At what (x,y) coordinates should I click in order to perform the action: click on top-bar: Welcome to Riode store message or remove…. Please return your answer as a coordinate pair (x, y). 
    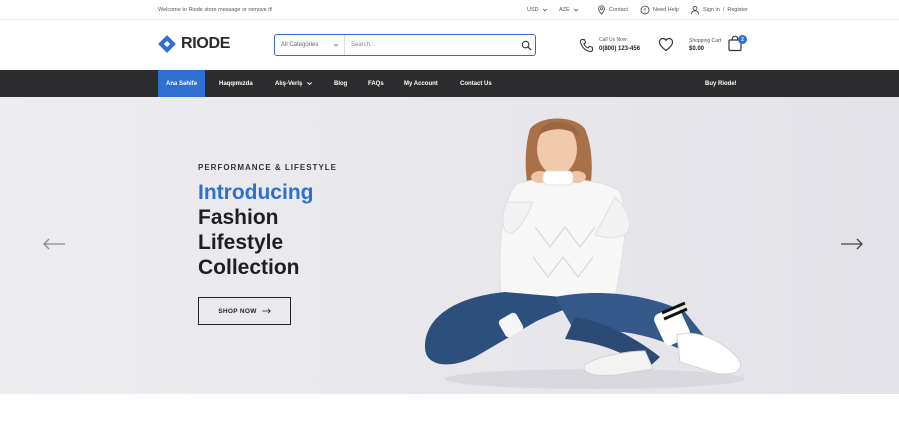
    Looking at the image, I should click on (449, 10).